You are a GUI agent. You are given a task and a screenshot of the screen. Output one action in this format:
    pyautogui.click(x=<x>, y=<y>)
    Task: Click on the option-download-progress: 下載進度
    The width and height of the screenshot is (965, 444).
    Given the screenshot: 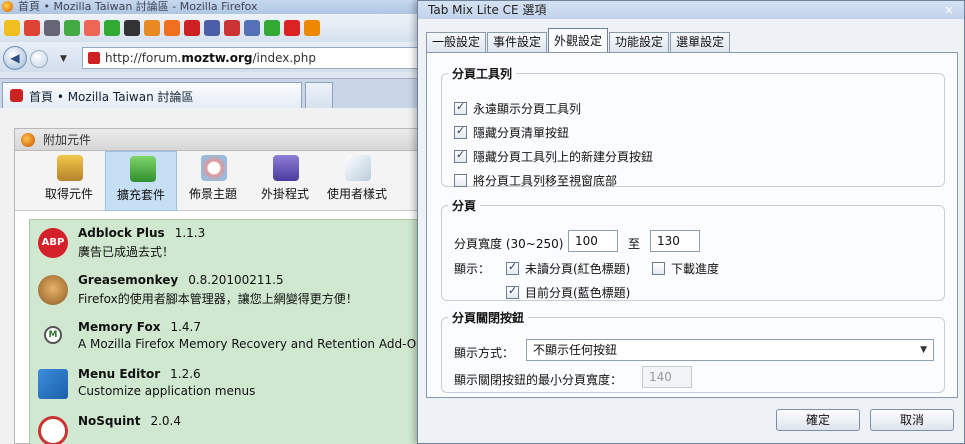 What is the action you would take?
    pyautogui.click(x=685, y=268)
    